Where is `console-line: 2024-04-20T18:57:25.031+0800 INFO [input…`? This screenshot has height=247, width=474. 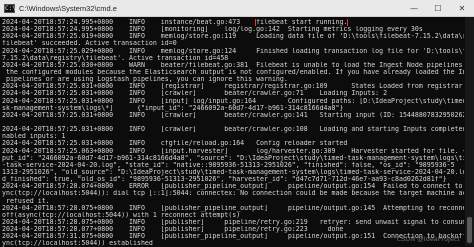
console-line: 2024-04-20T18:57:25.031+0800 INFO [input… is located at coordinates (233, 101).